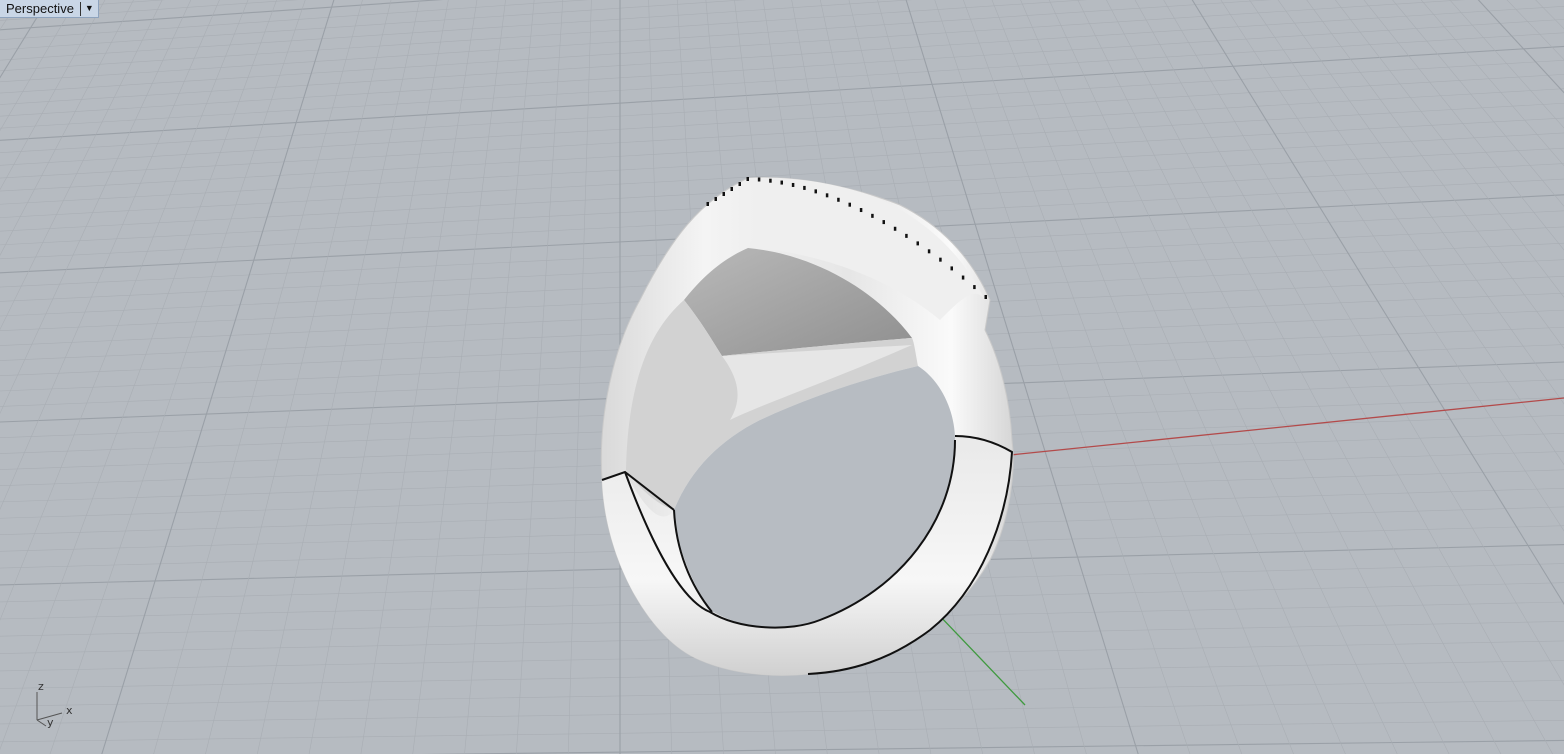  What do you see at coordinates (41, 686) in the screenshot?
I see `axis-z-label: z` at bounding box center [41, 686].